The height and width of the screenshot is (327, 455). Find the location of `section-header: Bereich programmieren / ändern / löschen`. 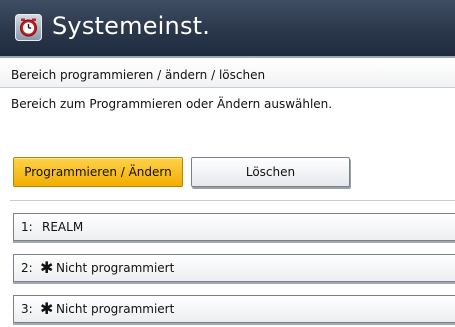

section-header: Bereich programmieren / ändern / löschen is located at coordinates (227, 74).